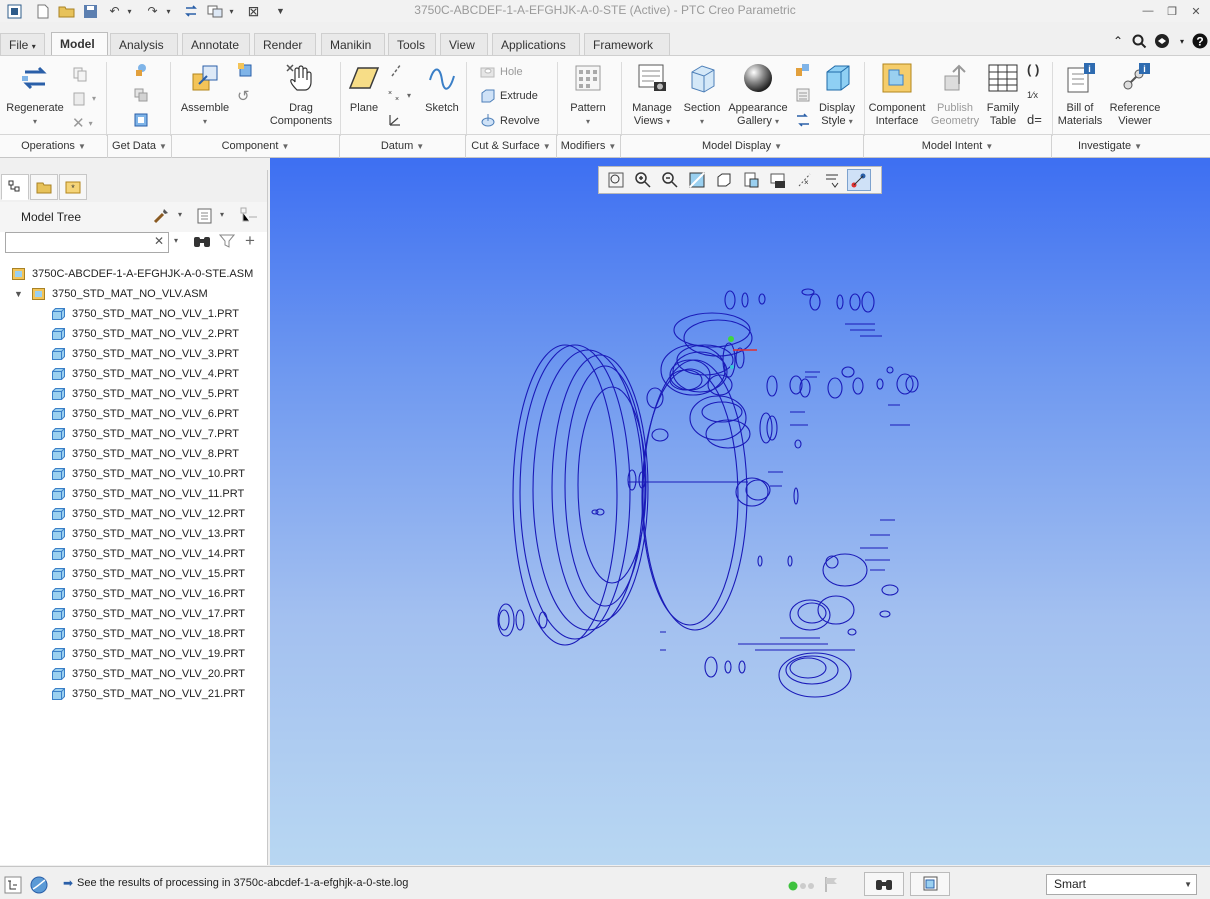  What do you see at coordinates (214, 11) in the screenshot?
I see `windows-icon` at bounding box center [214, 11].